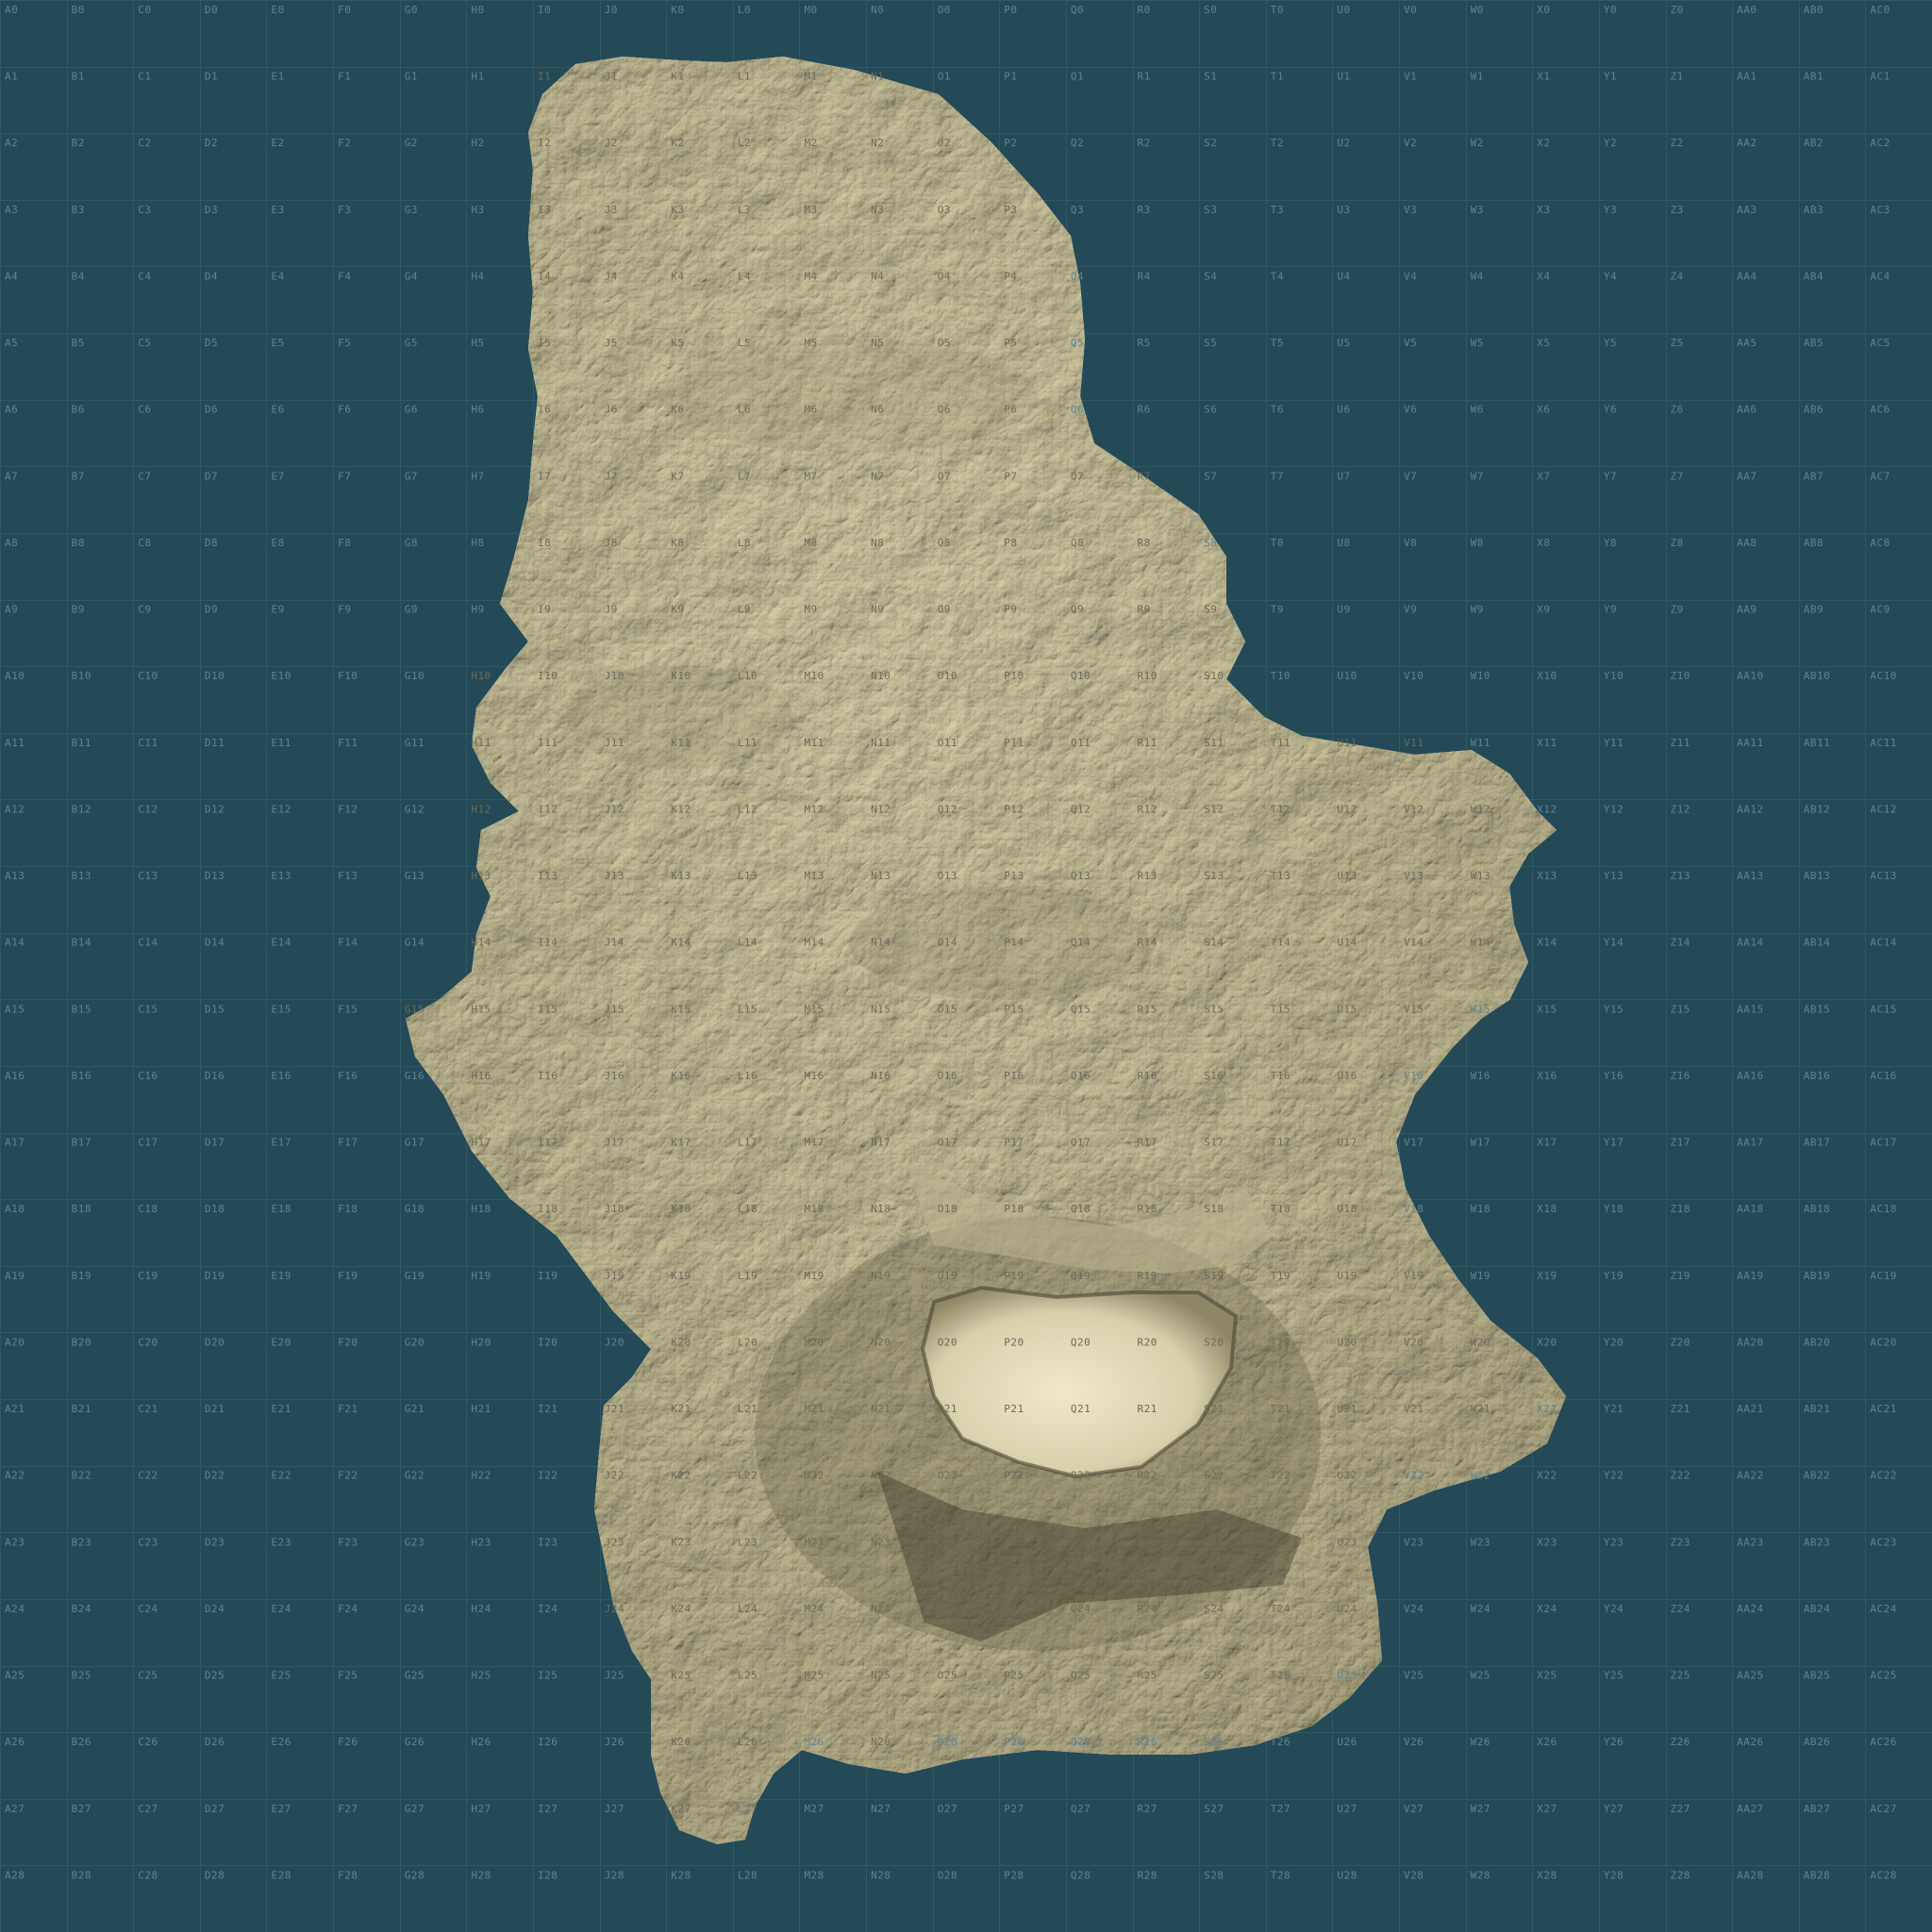 The width and height of the screenshot is (1932, 1932). What do you see at coordinates (681, 1609) in the screenshot?
I see `grid-cell-label: K24` at bounding box center [681, 1609].